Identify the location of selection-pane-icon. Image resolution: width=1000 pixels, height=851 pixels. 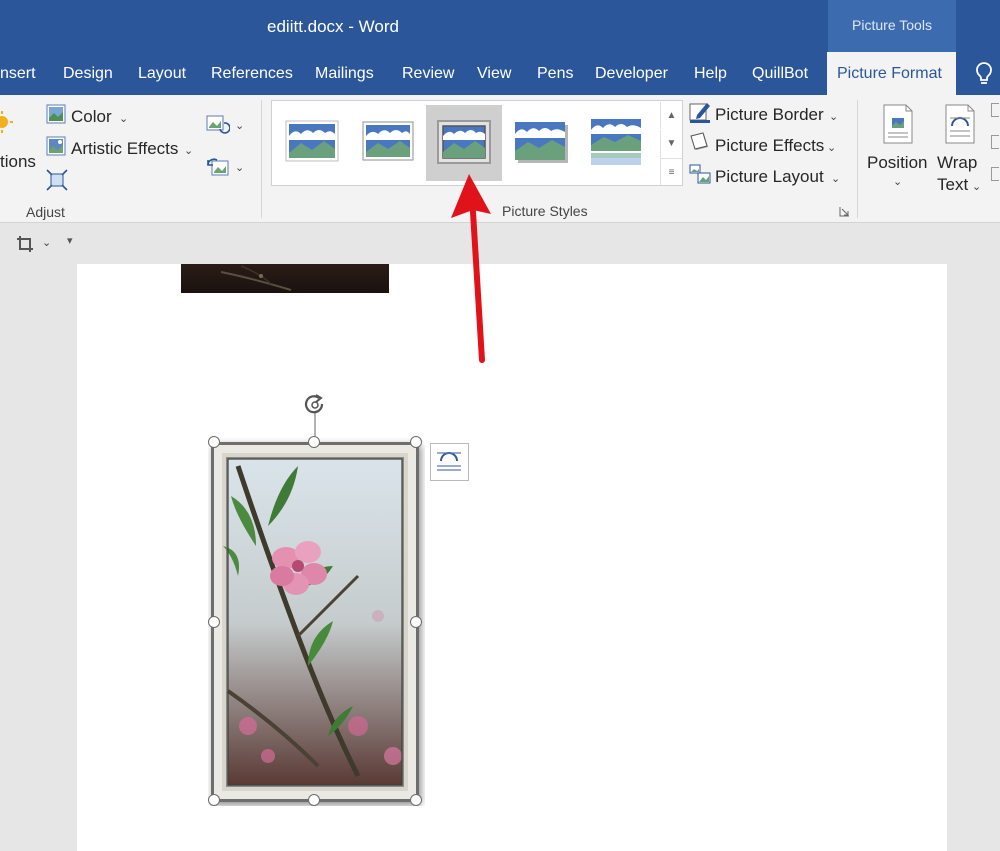
(995, 174).